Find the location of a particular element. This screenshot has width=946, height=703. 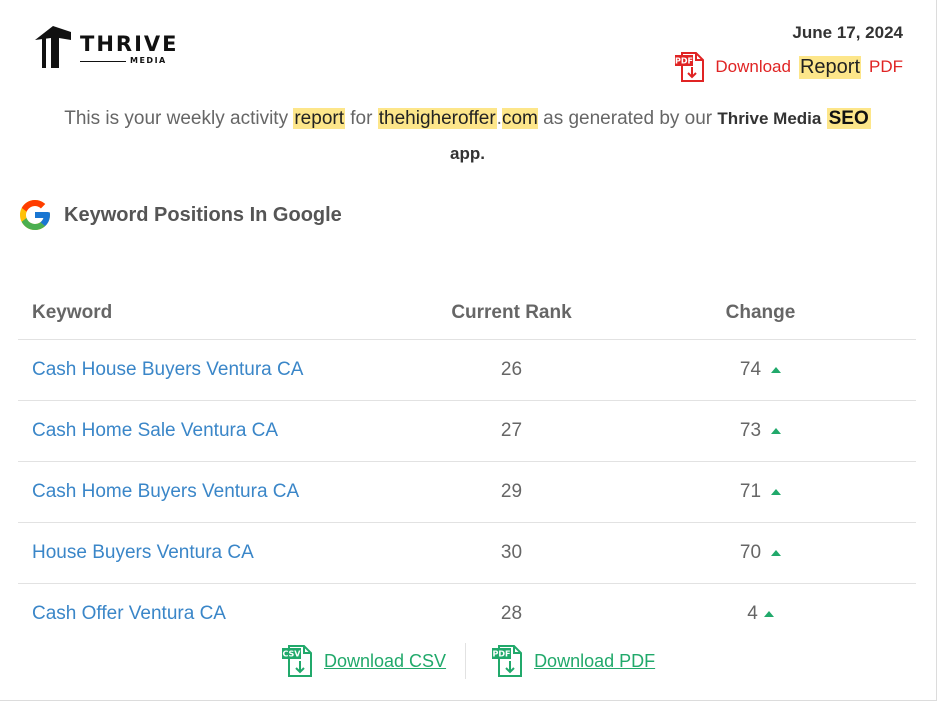

intro-domain: thehigheroffer is located at coordinates (437, 118).